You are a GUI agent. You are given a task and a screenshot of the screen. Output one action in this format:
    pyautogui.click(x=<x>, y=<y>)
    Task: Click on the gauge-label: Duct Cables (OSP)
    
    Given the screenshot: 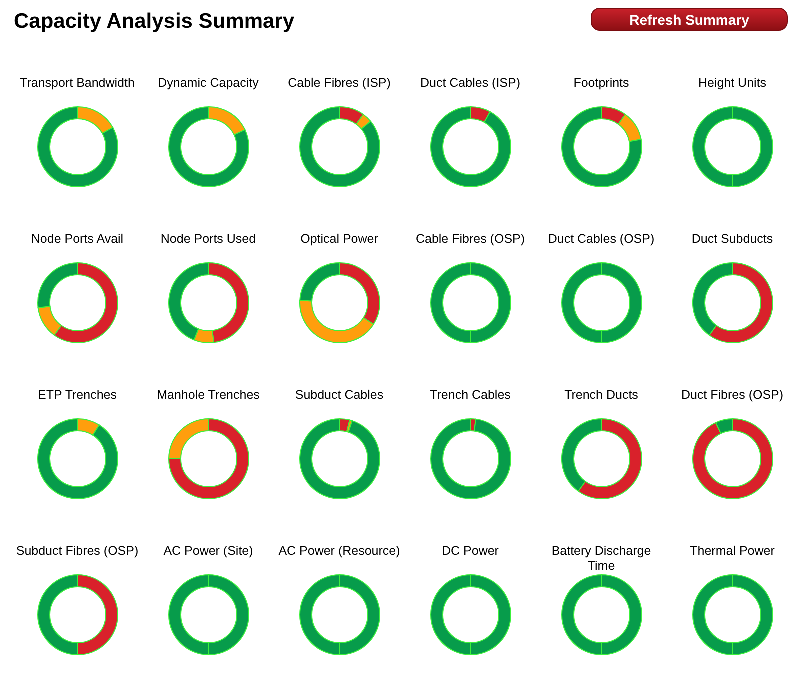 What is the action you would take?
    pyautogui.click(x=601, y=240)
    